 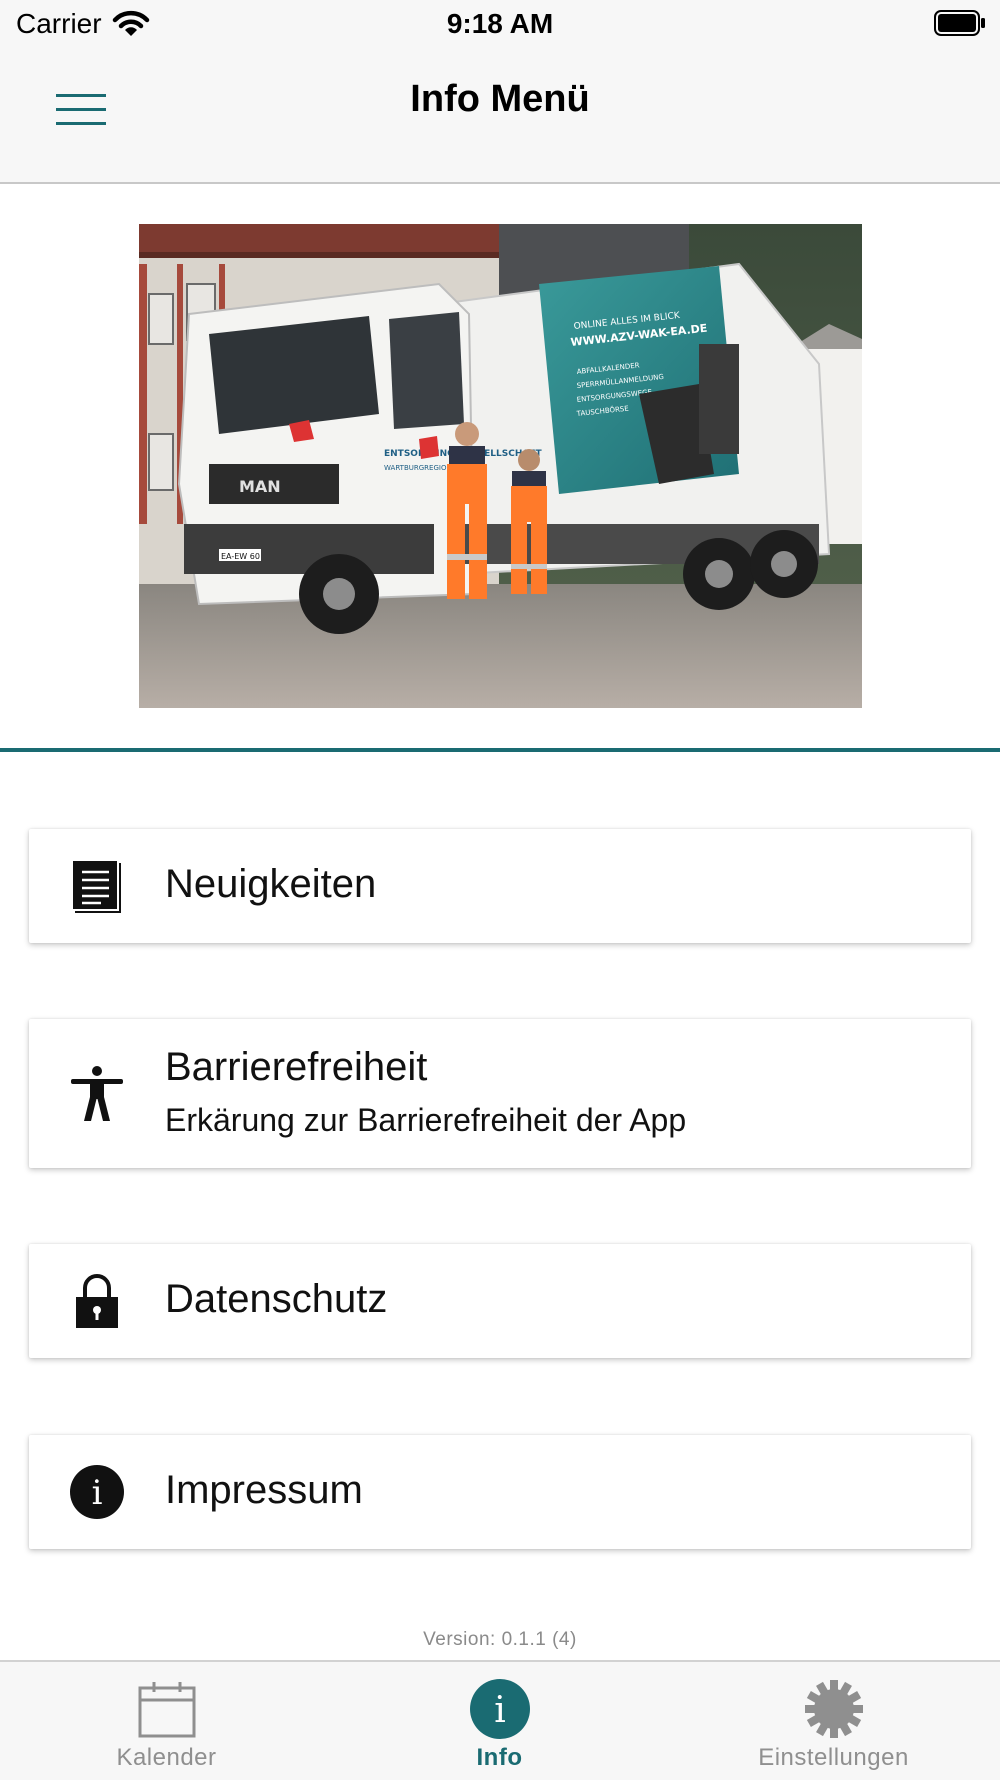 I want to click on license-plate: EA-EW 60, so click(x=240, y=556).